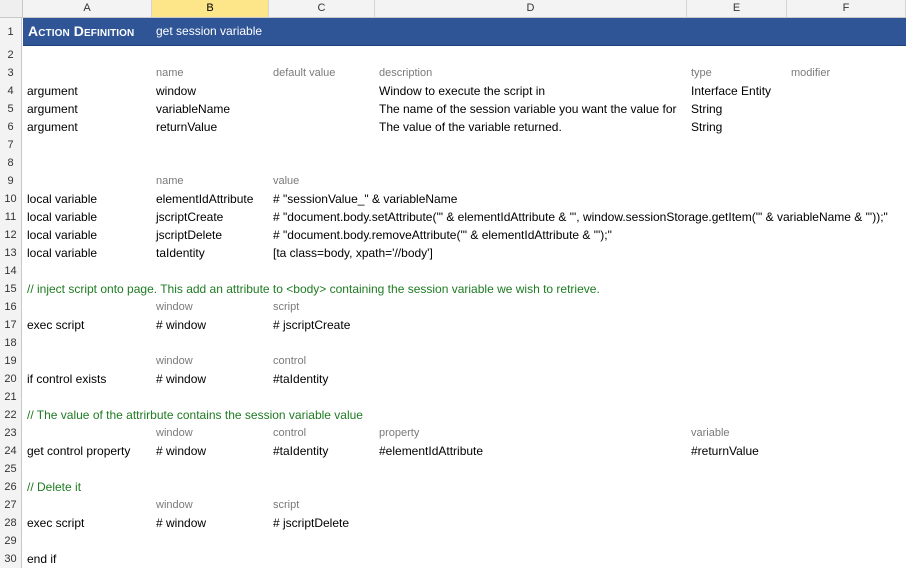 This screenshot has height=568, width=906. Describe the element at coordinates (11, 109) in the screenshot. I see `row-header: 5` at that location.